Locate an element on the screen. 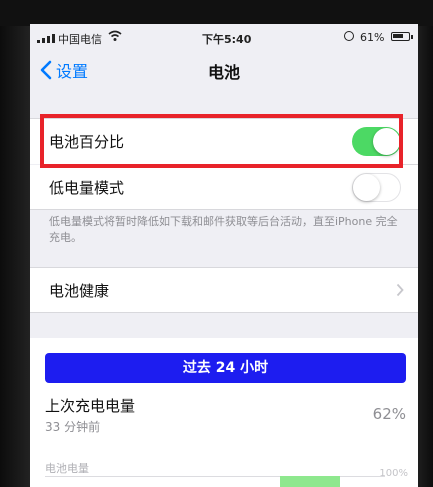 The width and height of the screenshot is (433, 487). navigation-bar: 设置 电池 is located at coordinates (224, 72).